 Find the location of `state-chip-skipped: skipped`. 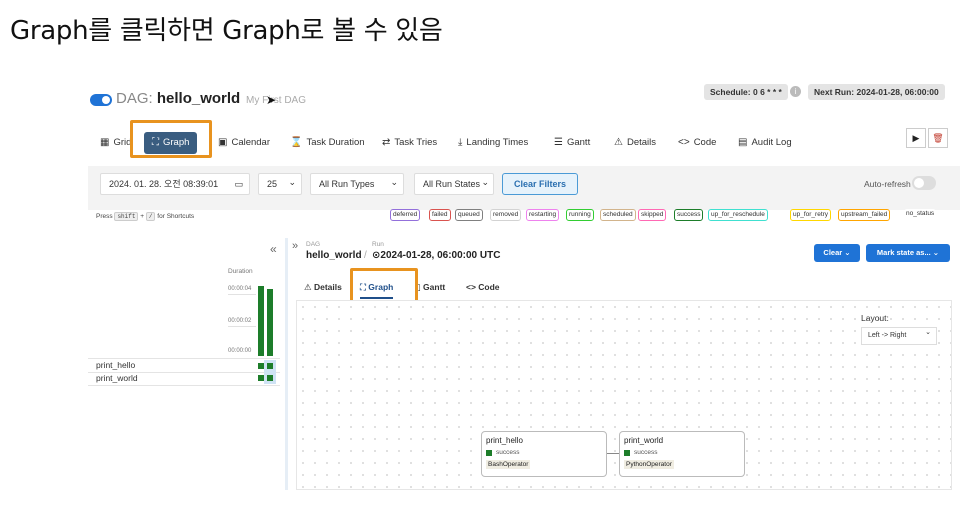

state-chip-skipped: skipped is located at coordinates (652, 215).